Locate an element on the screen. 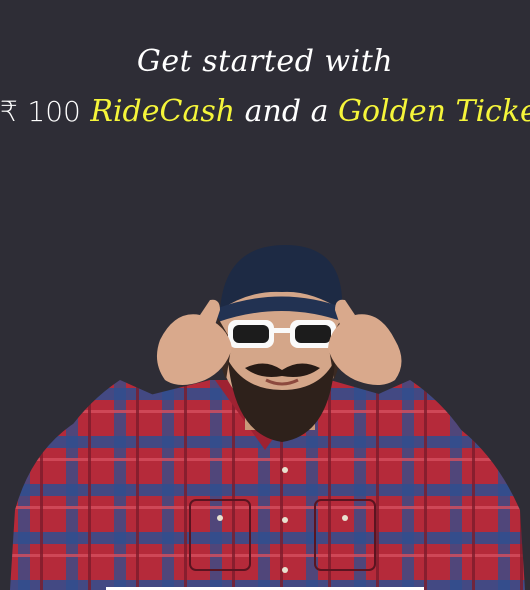 This screenshot has width=530, height=590. headline-line-2: ₹ 100 RideCash and a Golden Ticket. is located at coordinates (265, 112).